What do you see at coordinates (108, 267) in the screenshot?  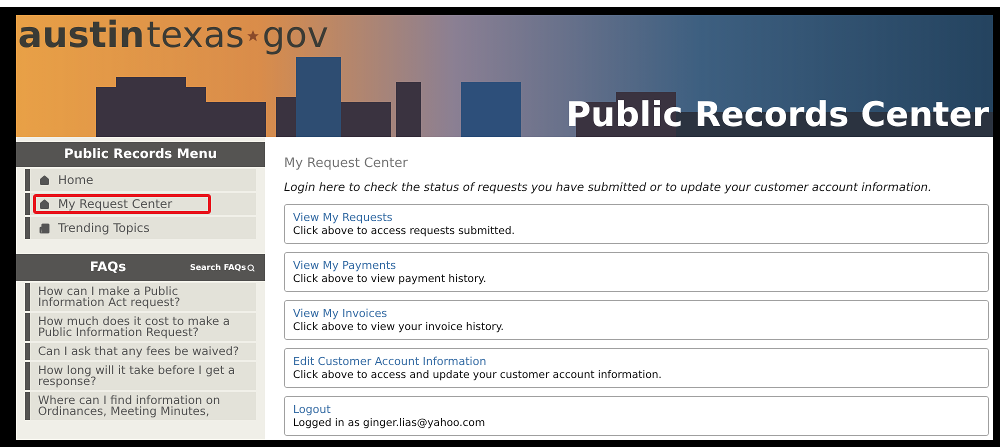 I see `faq-title: FAQs` at bounding box center [108, 267].